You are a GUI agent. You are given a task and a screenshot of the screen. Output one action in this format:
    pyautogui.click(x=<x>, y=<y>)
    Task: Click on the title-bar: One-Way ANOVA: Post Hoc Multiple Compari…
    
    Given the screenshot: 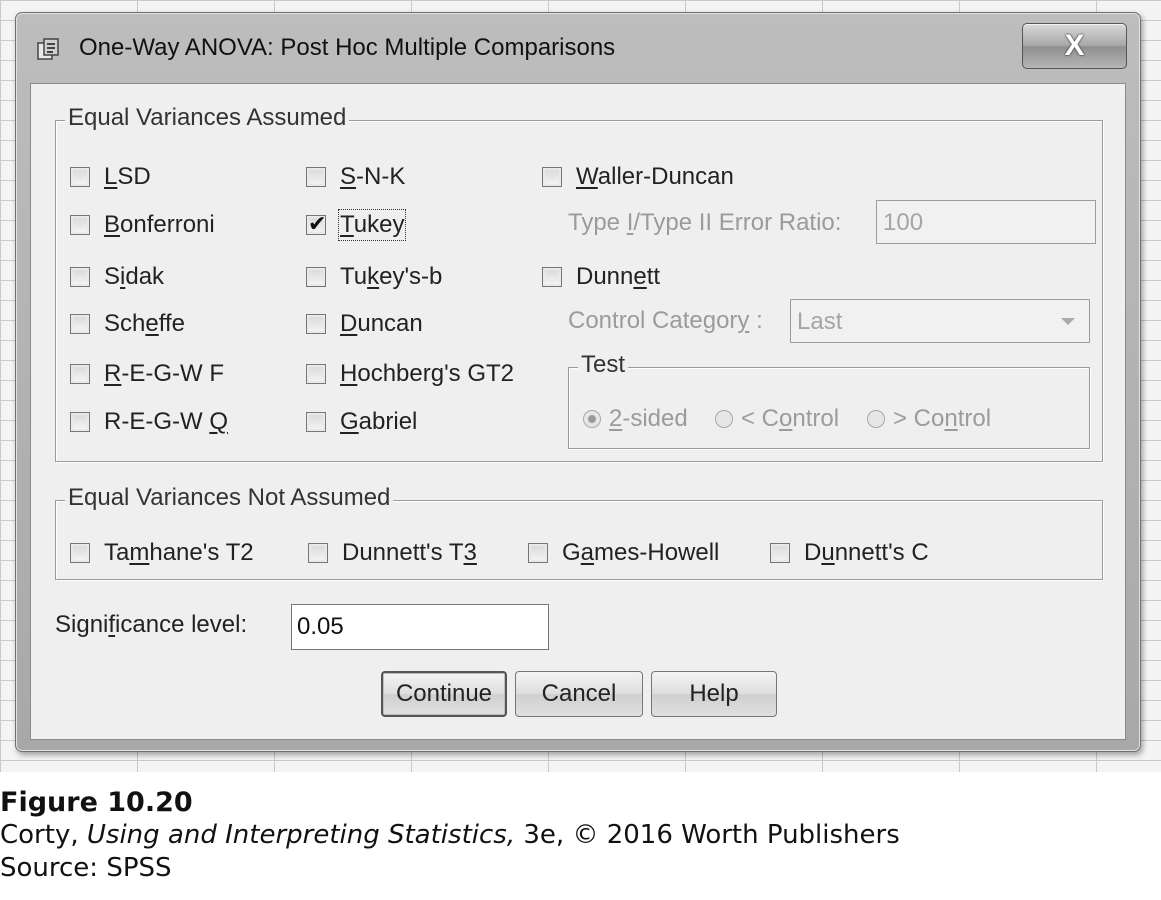 What is the action you would take?
    pyautogui.click(x=578, y=48)
    